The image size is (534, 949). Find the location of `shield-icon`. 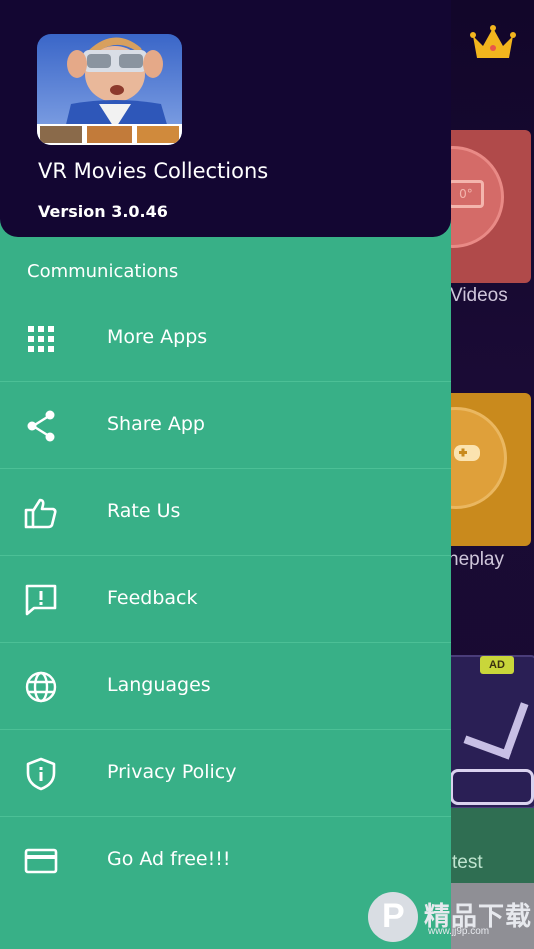

shield-icon is located at coordinates (41, 774).